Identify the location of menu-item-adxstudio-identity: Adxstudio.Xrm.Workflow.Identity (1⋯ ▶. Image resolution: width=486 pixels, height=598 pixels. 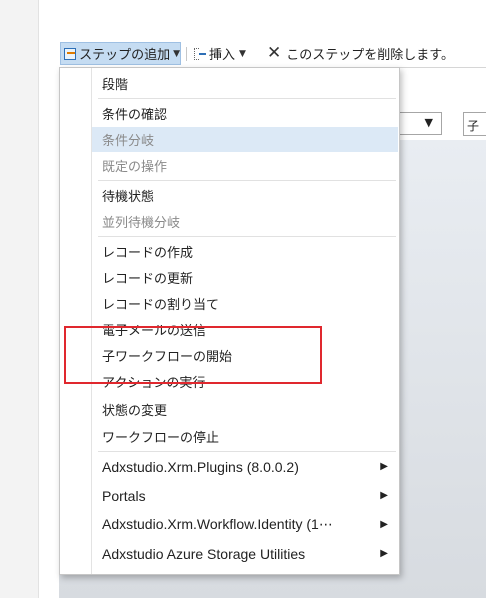
(245, 524).